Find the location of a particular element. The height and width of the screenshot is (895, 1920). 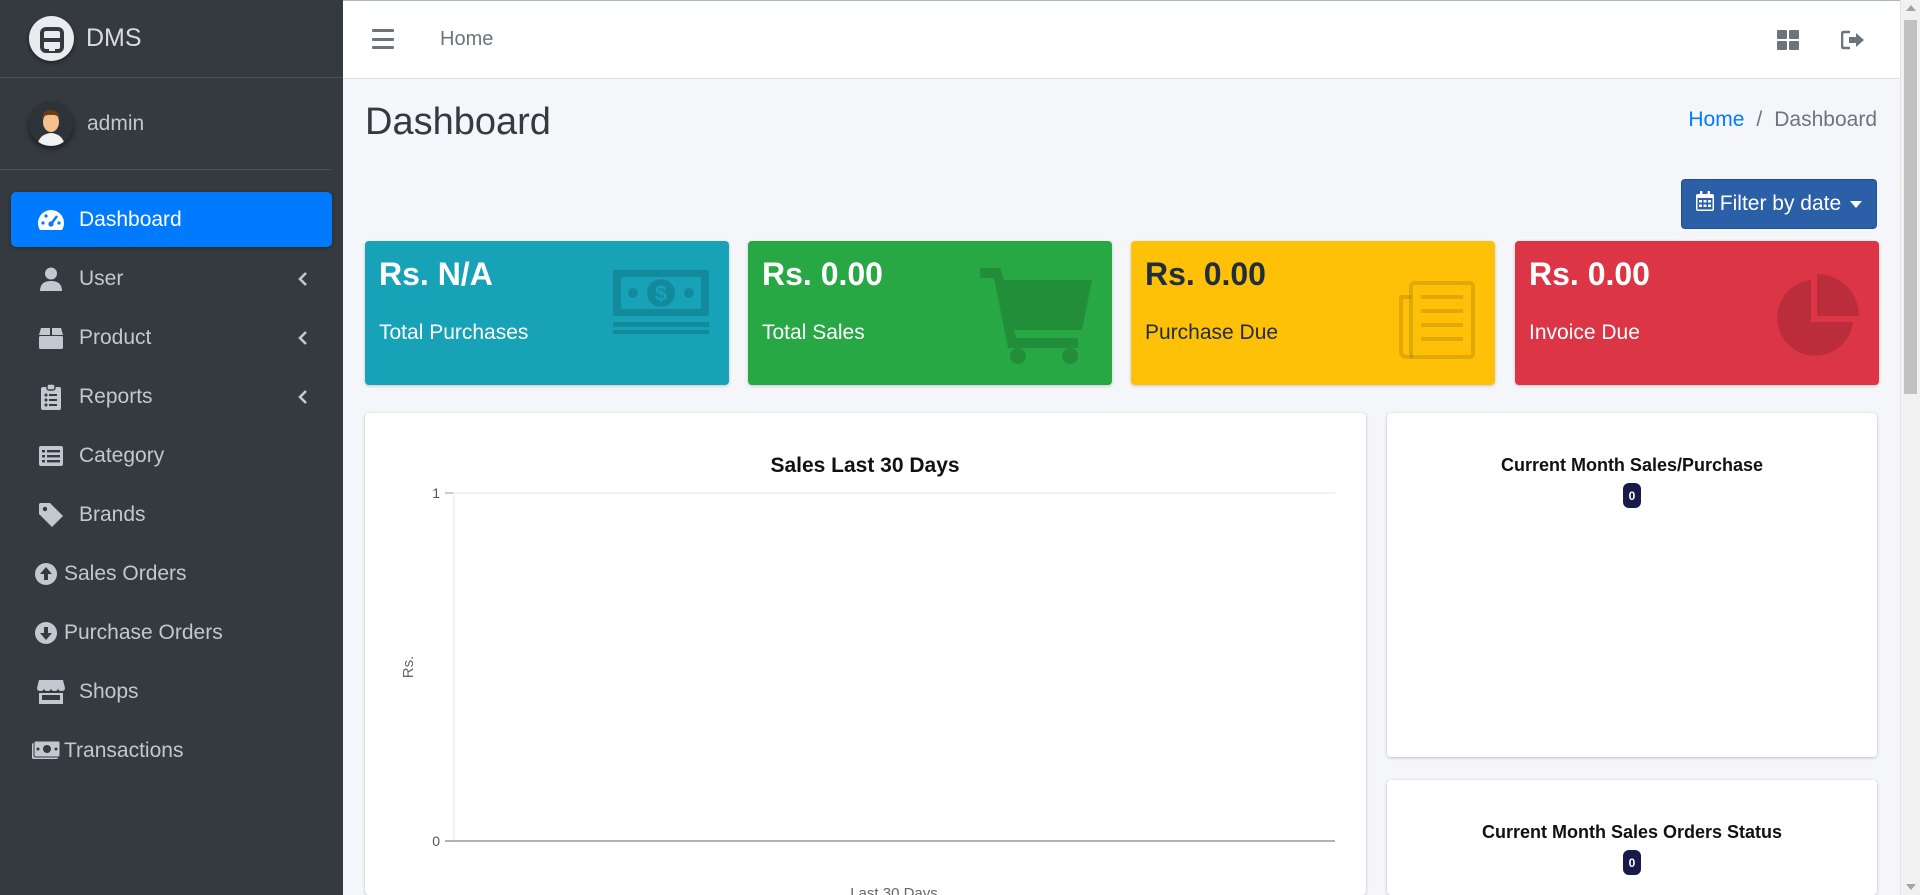

scroll-down-arrow-icon is located at coordinates (1911, 887).